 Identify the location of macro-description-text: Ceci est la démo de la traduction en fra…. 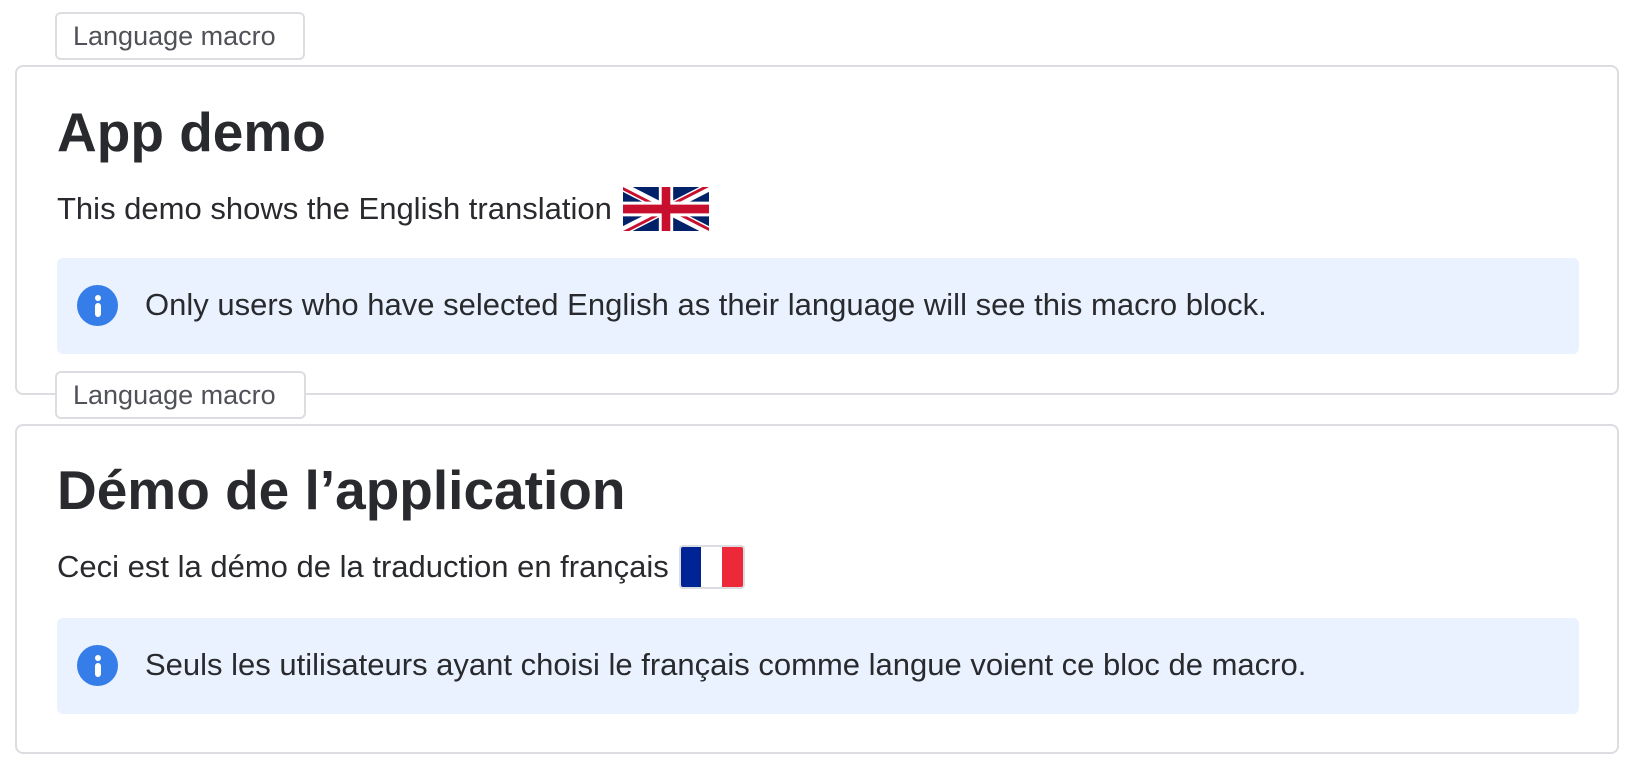
(363, 566).